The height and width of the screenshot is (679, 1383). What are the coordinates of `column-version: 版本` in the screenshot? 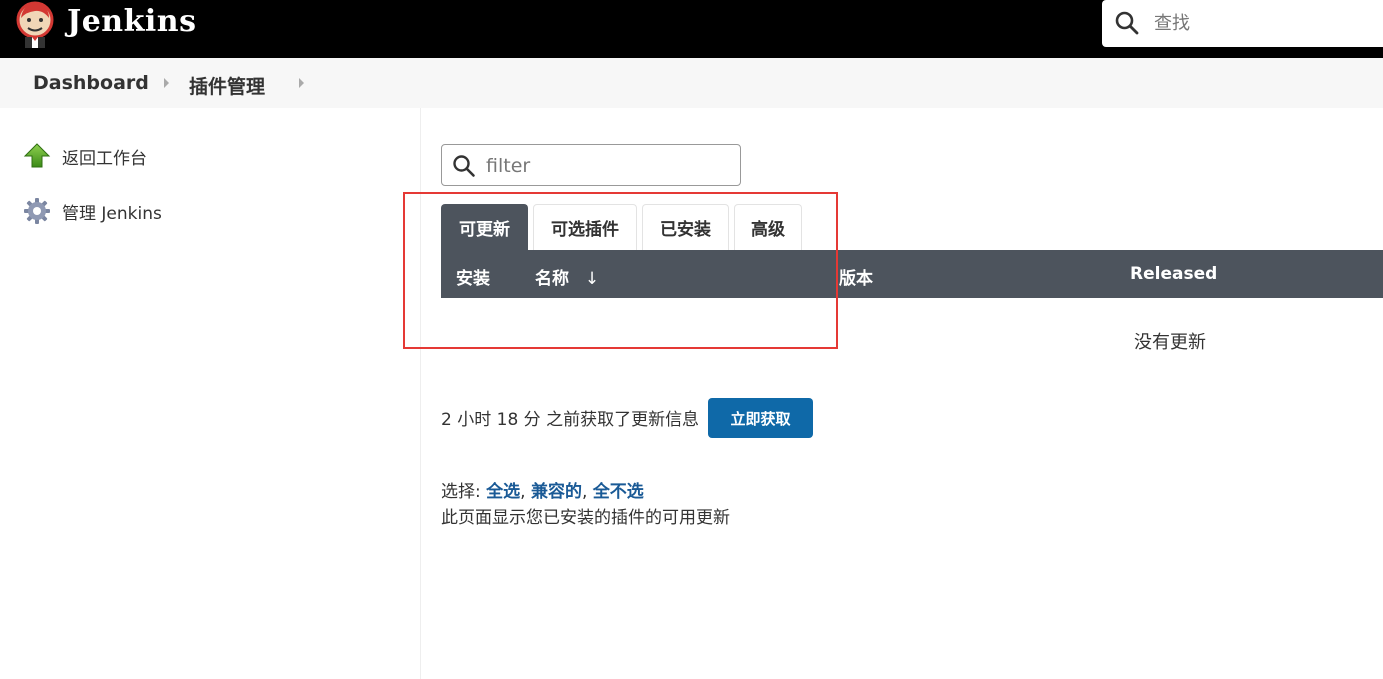 It's located at (856, 276).